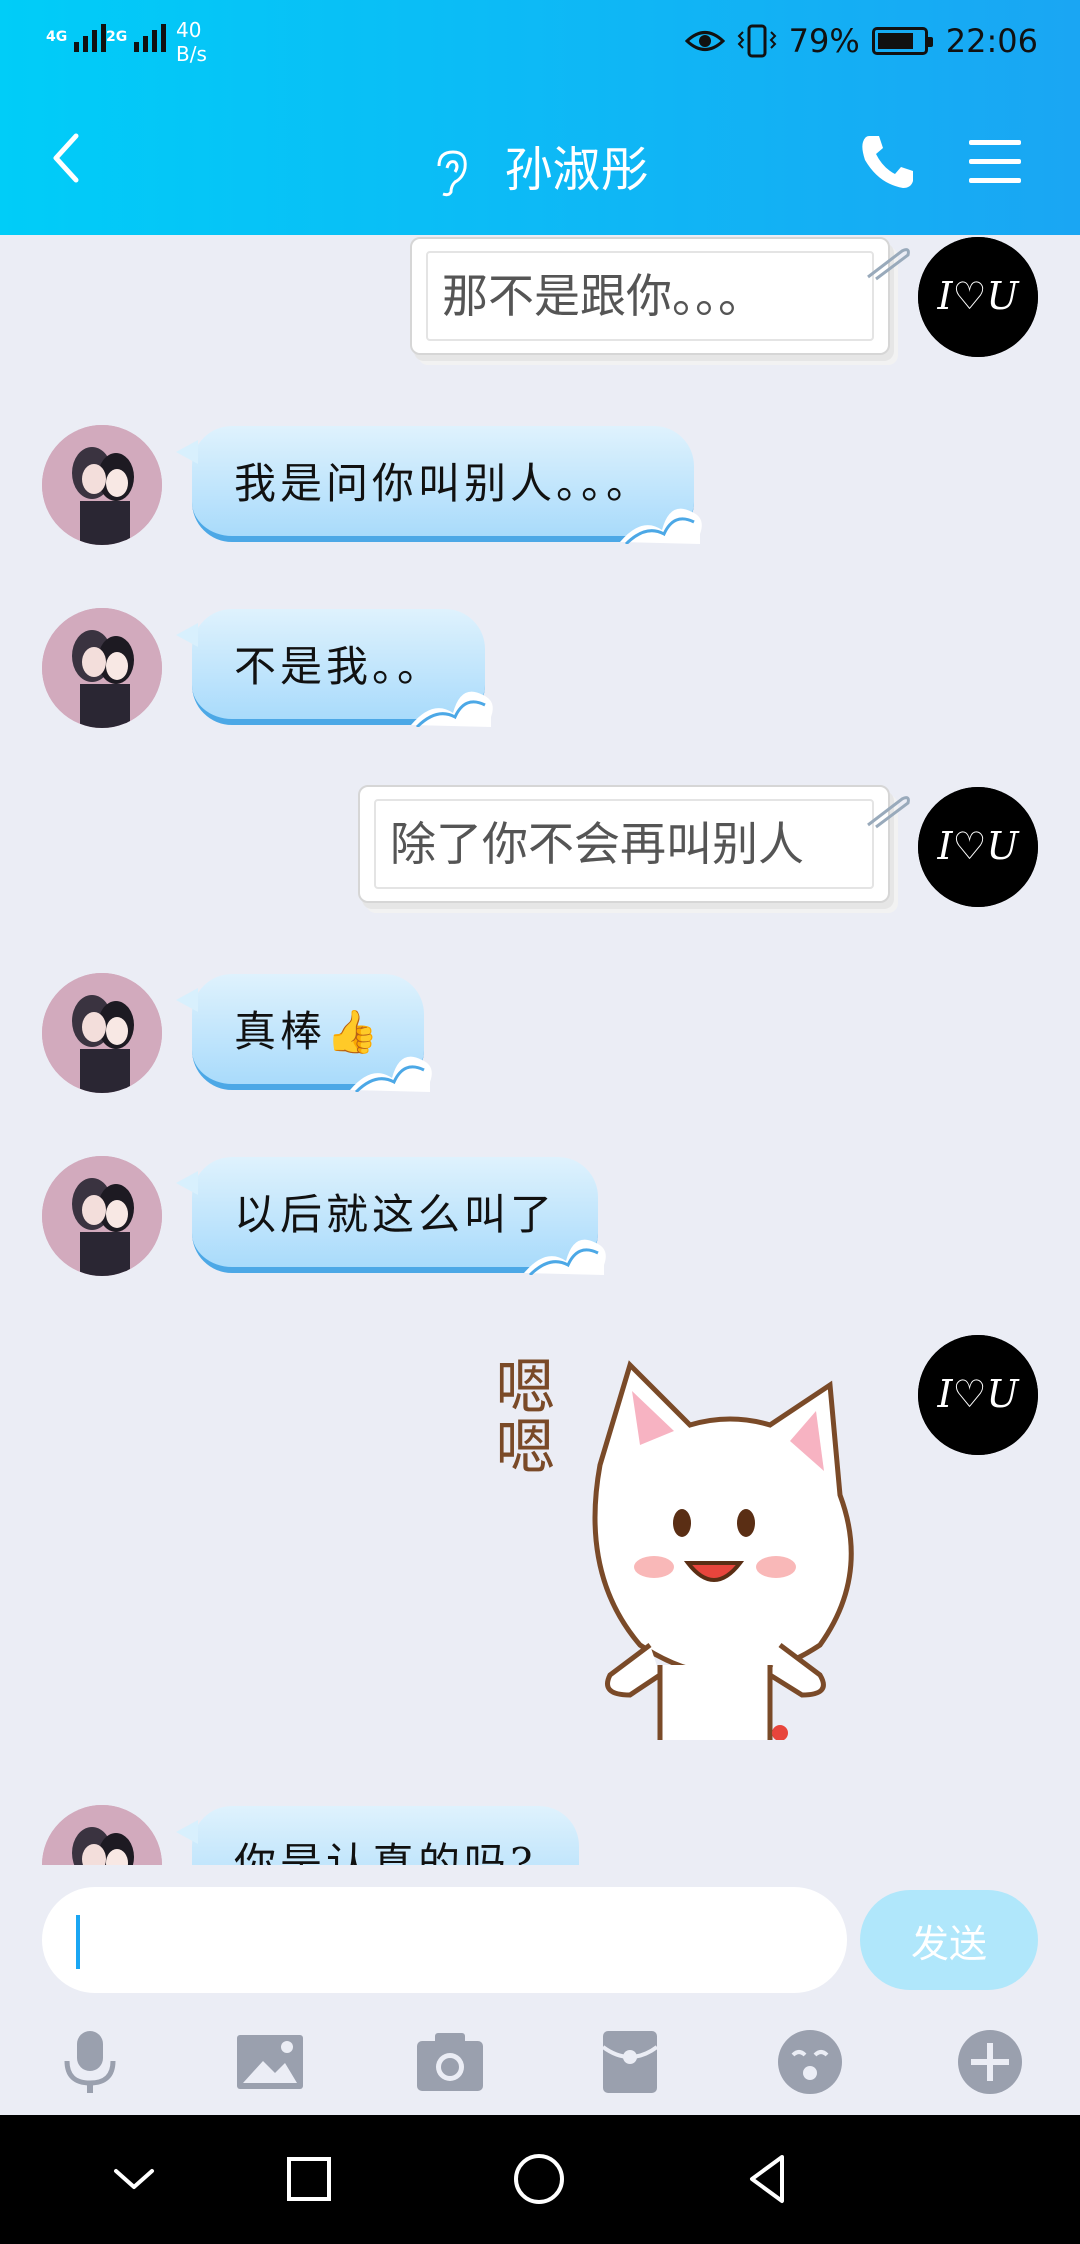 The height and width of the screenshot is (2244, 1080). I want to click on incoming-bubble: 我是问你叫别人。。。, so click(438, 485).